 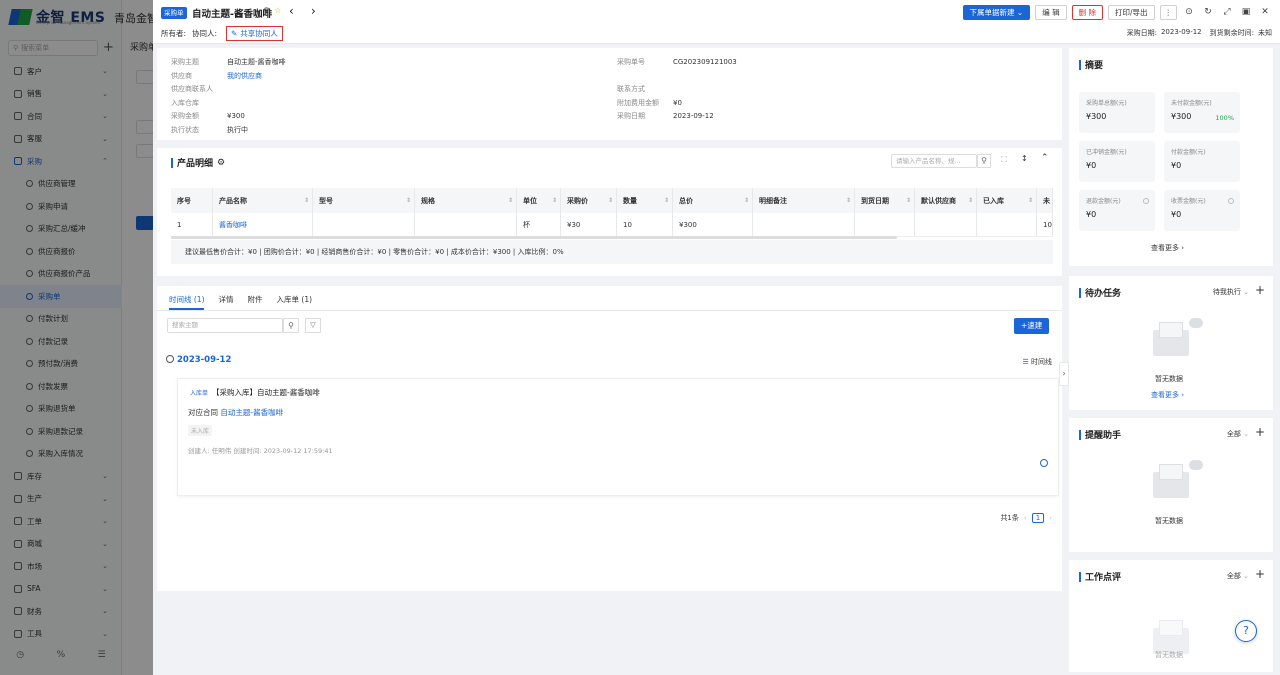 I want to click on todo-card: 待办任务 待我执行 ⌄ + 暂无数据 查看更多 ›, so click(x=1171, y=343).